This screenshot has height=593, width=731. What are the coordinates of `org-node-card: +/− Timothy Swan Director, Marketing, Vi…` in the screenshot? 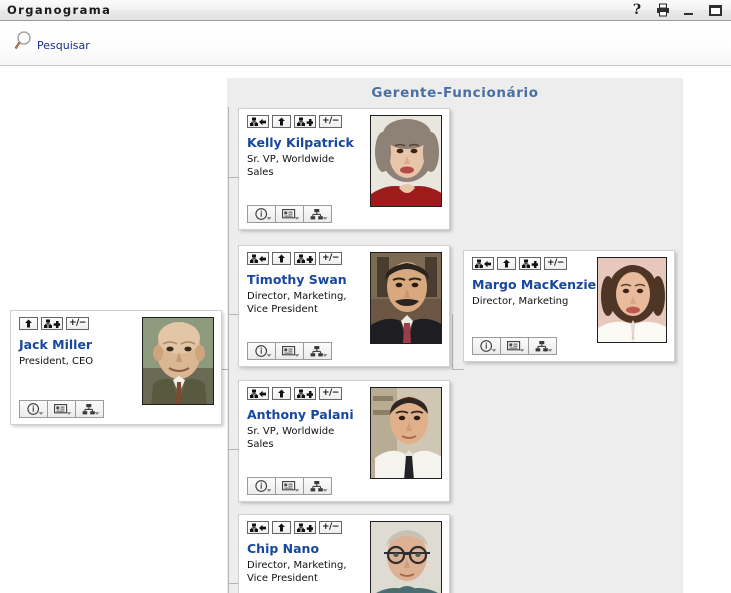 It's located at (344, 306).